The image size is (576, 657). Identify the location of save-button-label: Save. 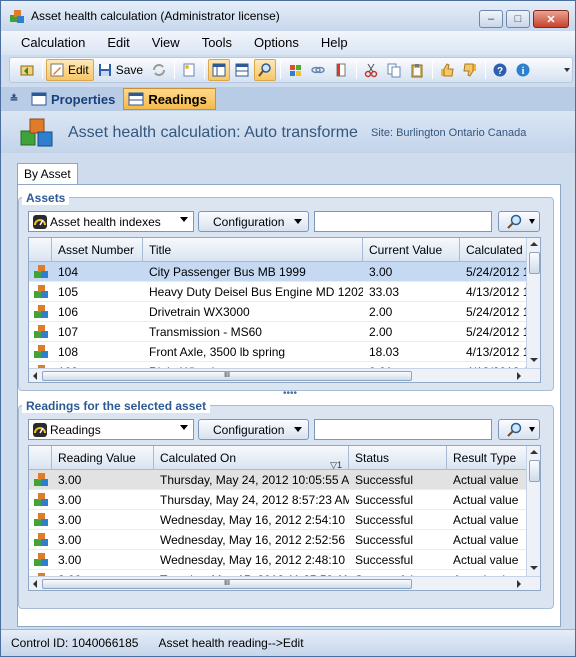
(129, 70).